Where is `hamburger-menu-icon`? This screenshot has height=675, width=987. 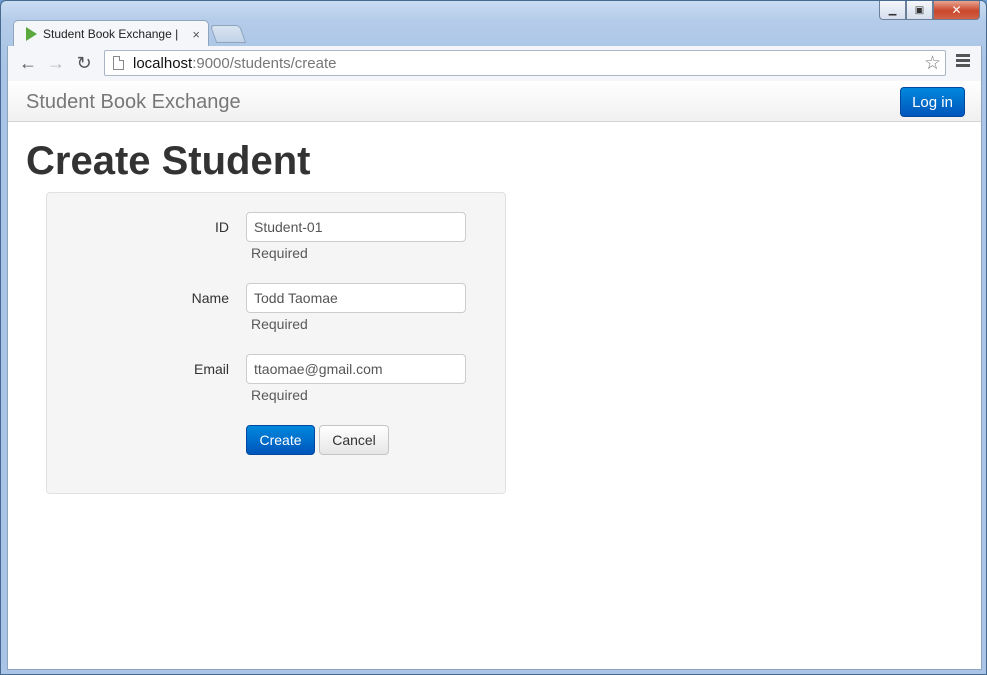
hamburger-menu-icon is located at coordinates (963, 61).